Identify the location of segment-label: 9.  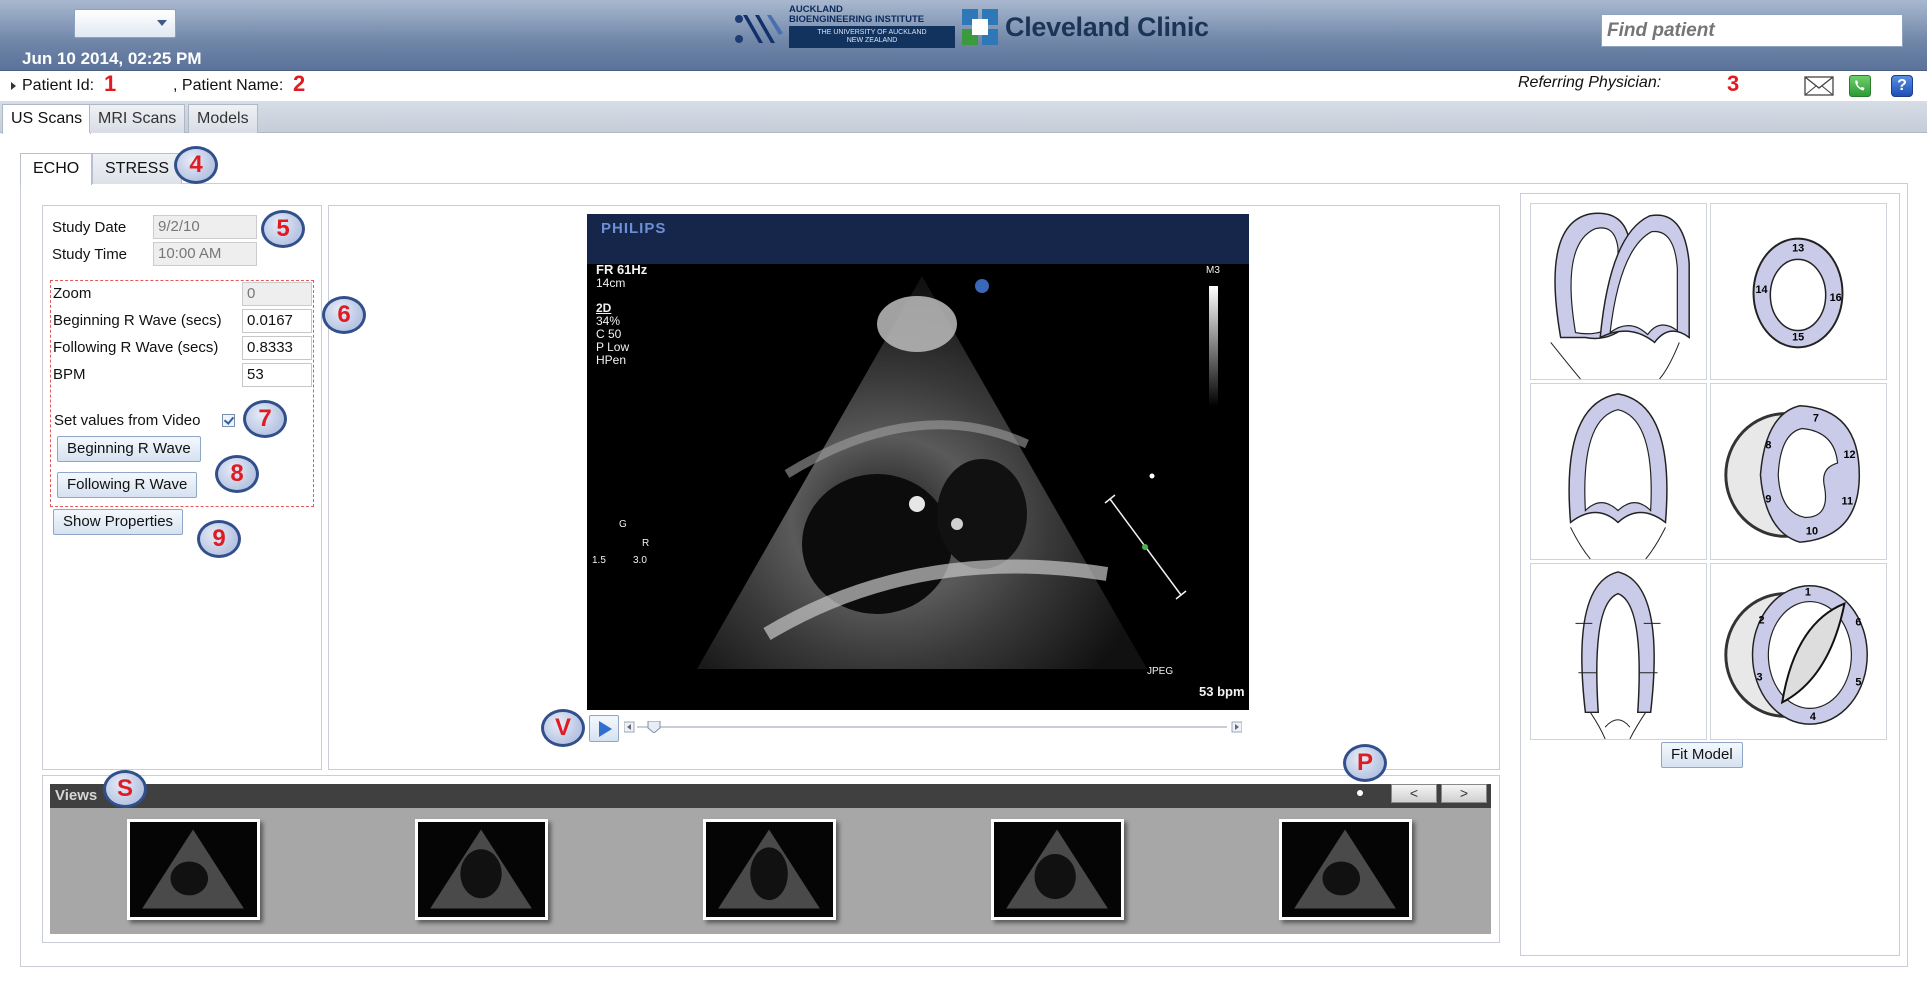
(1768, 500).